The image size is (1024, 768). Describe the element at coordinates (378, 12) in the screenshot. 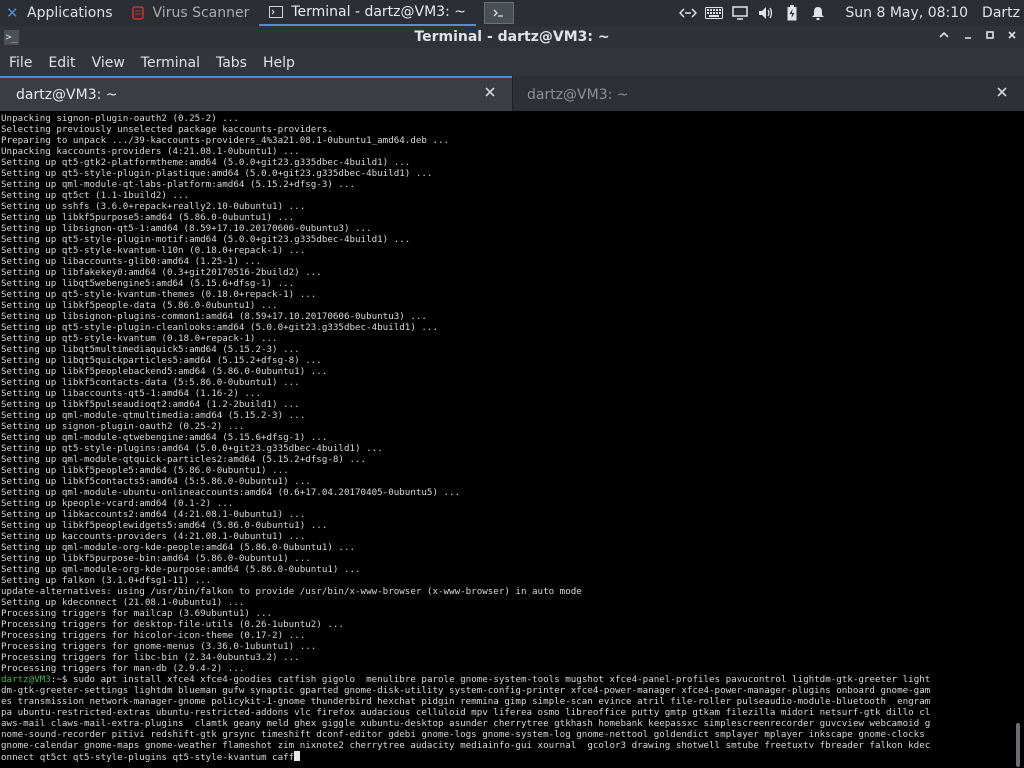

I see `taskbar-item-label: Terminal - dartz@VM3: ~` at that location.